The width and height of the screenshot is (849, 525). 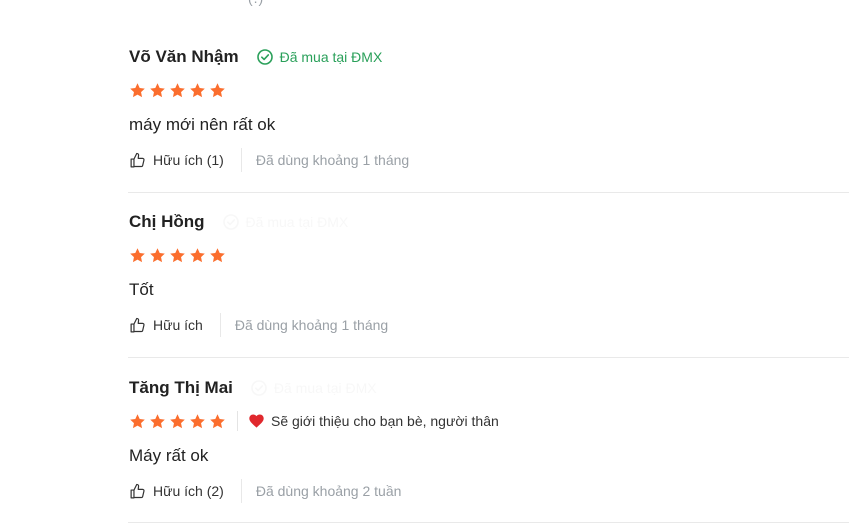 What do you see at coordinates (328, 491) in the screenshot?
I see `usage-duration: Đã dùng khoảng 2 tuần` at bounding box center [328, 491].